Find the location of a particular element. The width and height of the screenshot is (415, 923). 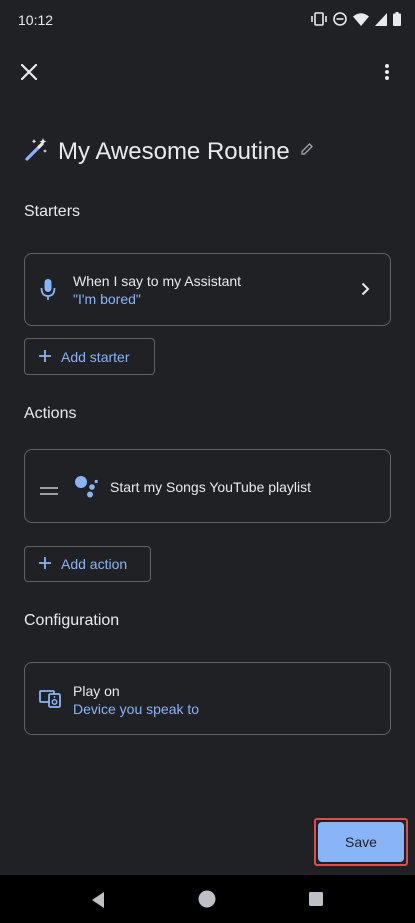

starters-heading: Starters is located at coordinates (52, 211).